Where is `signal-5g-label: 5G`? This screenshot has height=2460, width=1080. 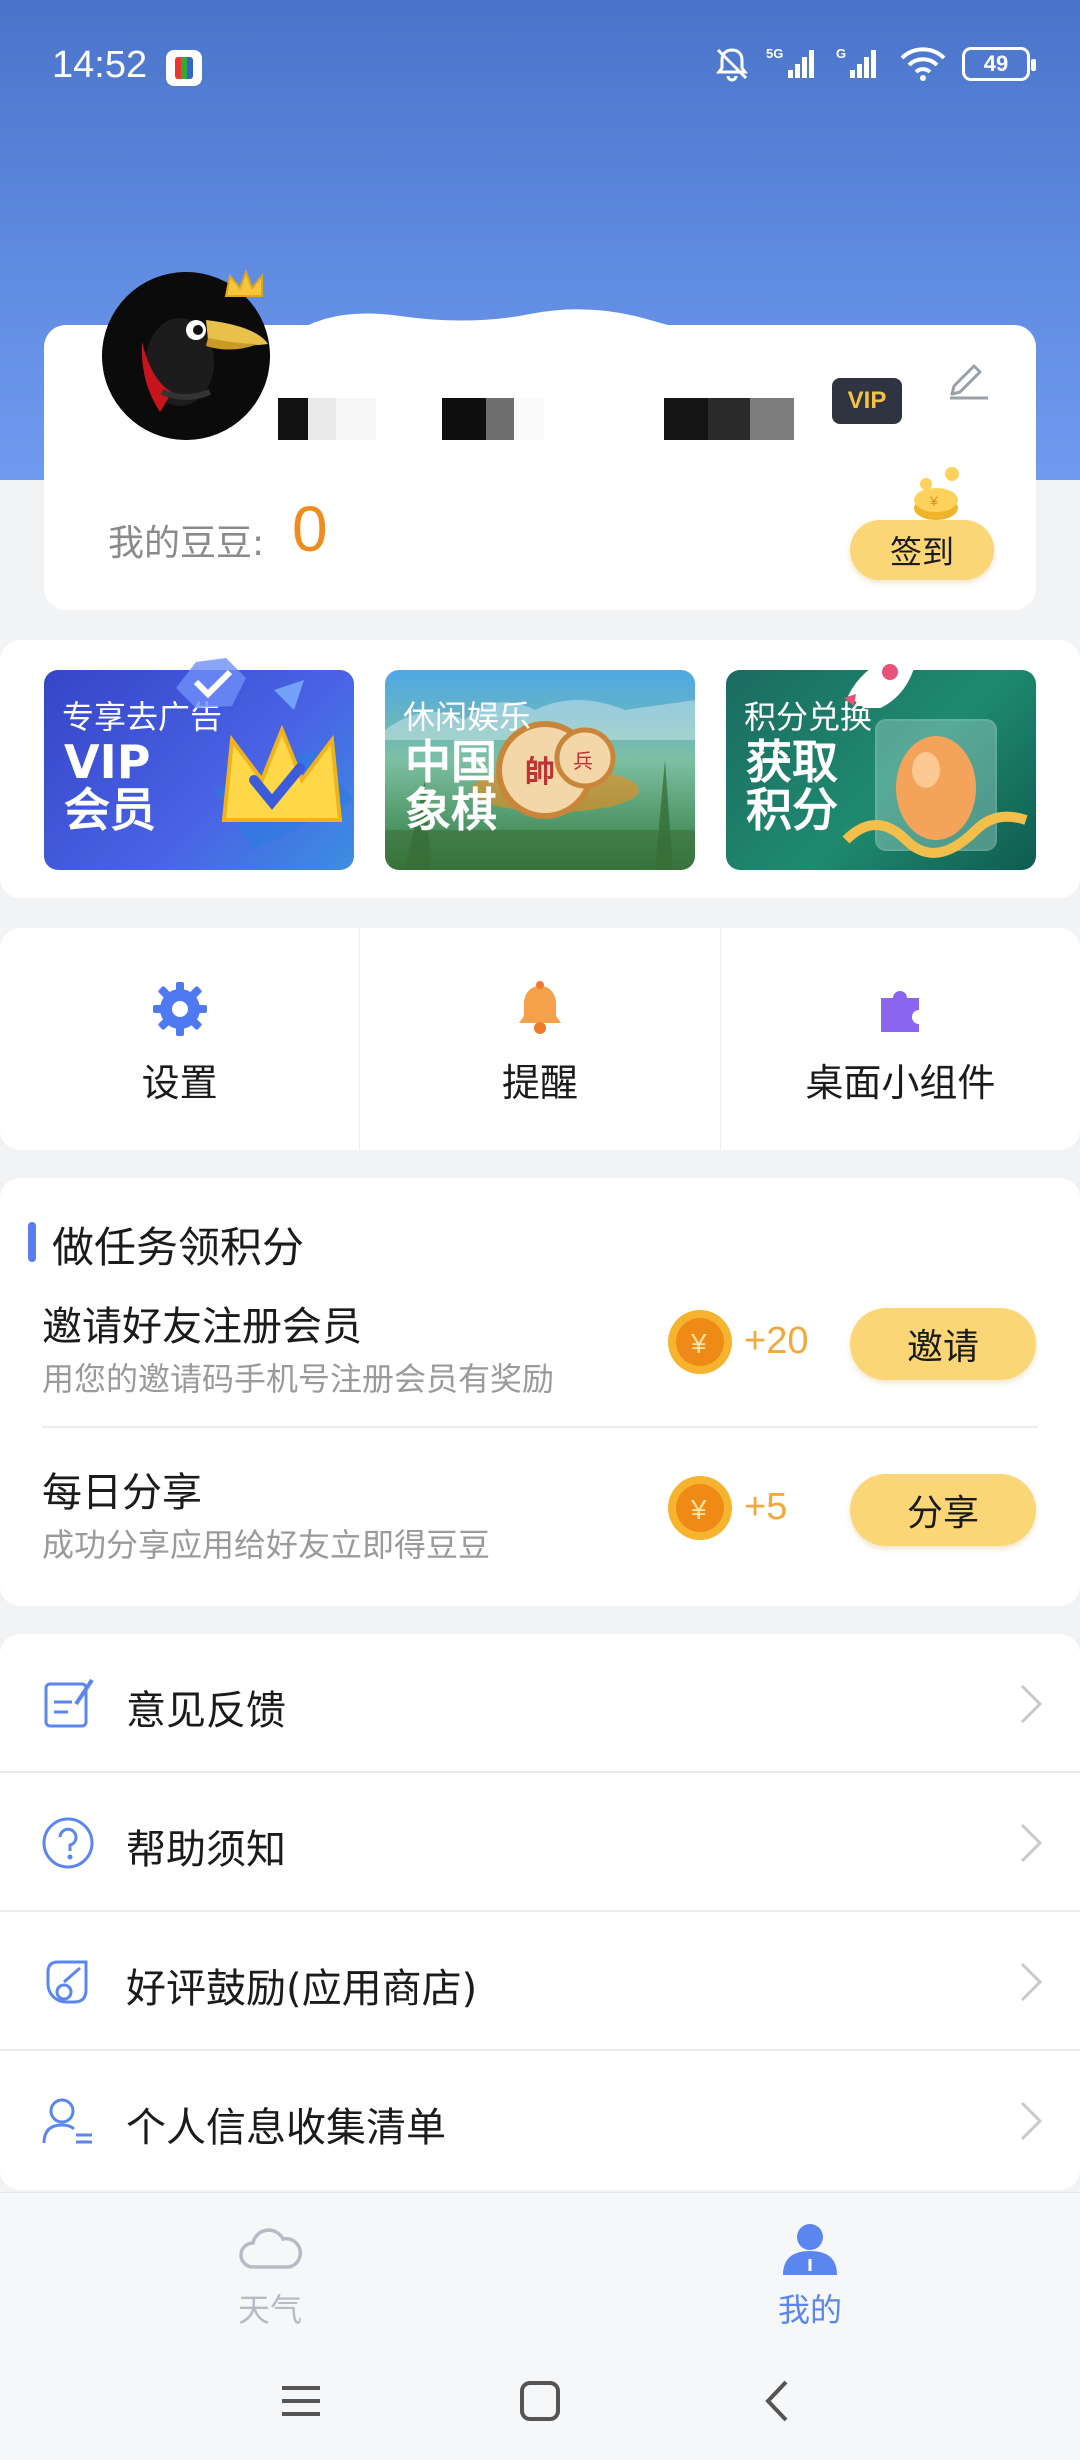
signal-5g-label: 5G is located at coordinates (774, 53).